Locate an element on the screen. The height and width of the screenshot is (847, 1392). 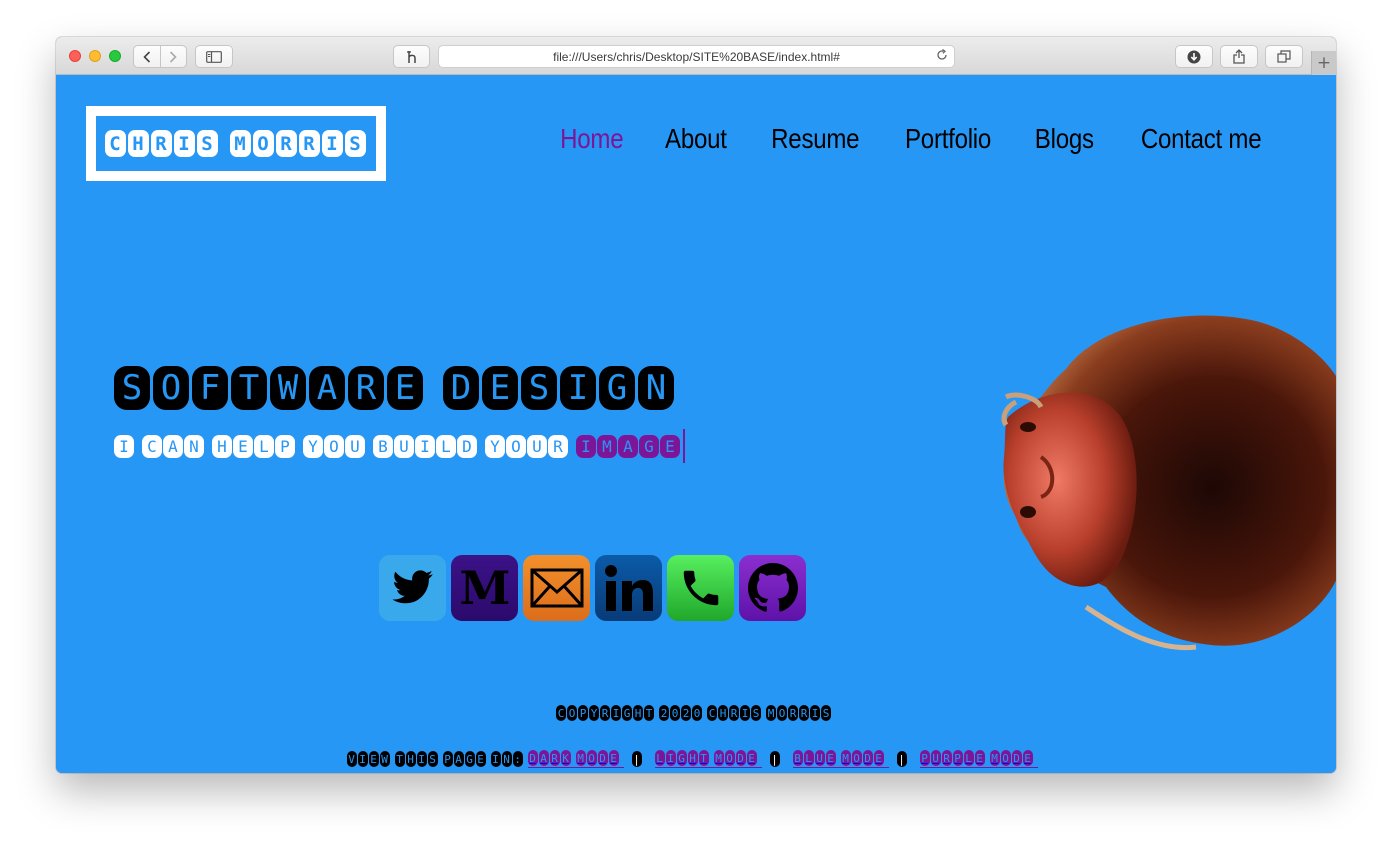
tabs-icon is located at coordinates (1284, 56).